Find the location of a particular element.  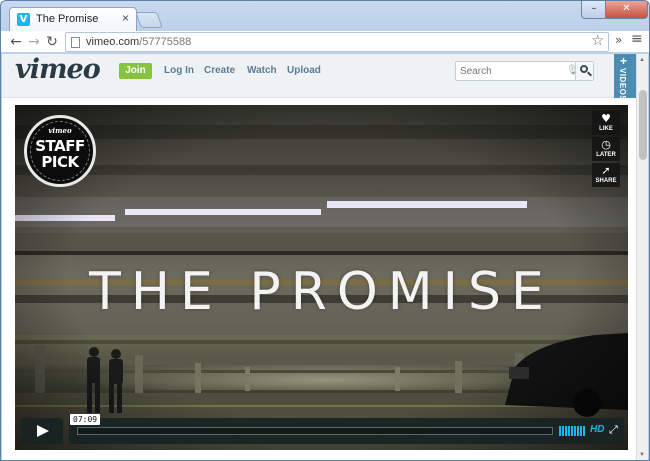

scroll-down-icon: ▼ is located at coordinates (642, 455).